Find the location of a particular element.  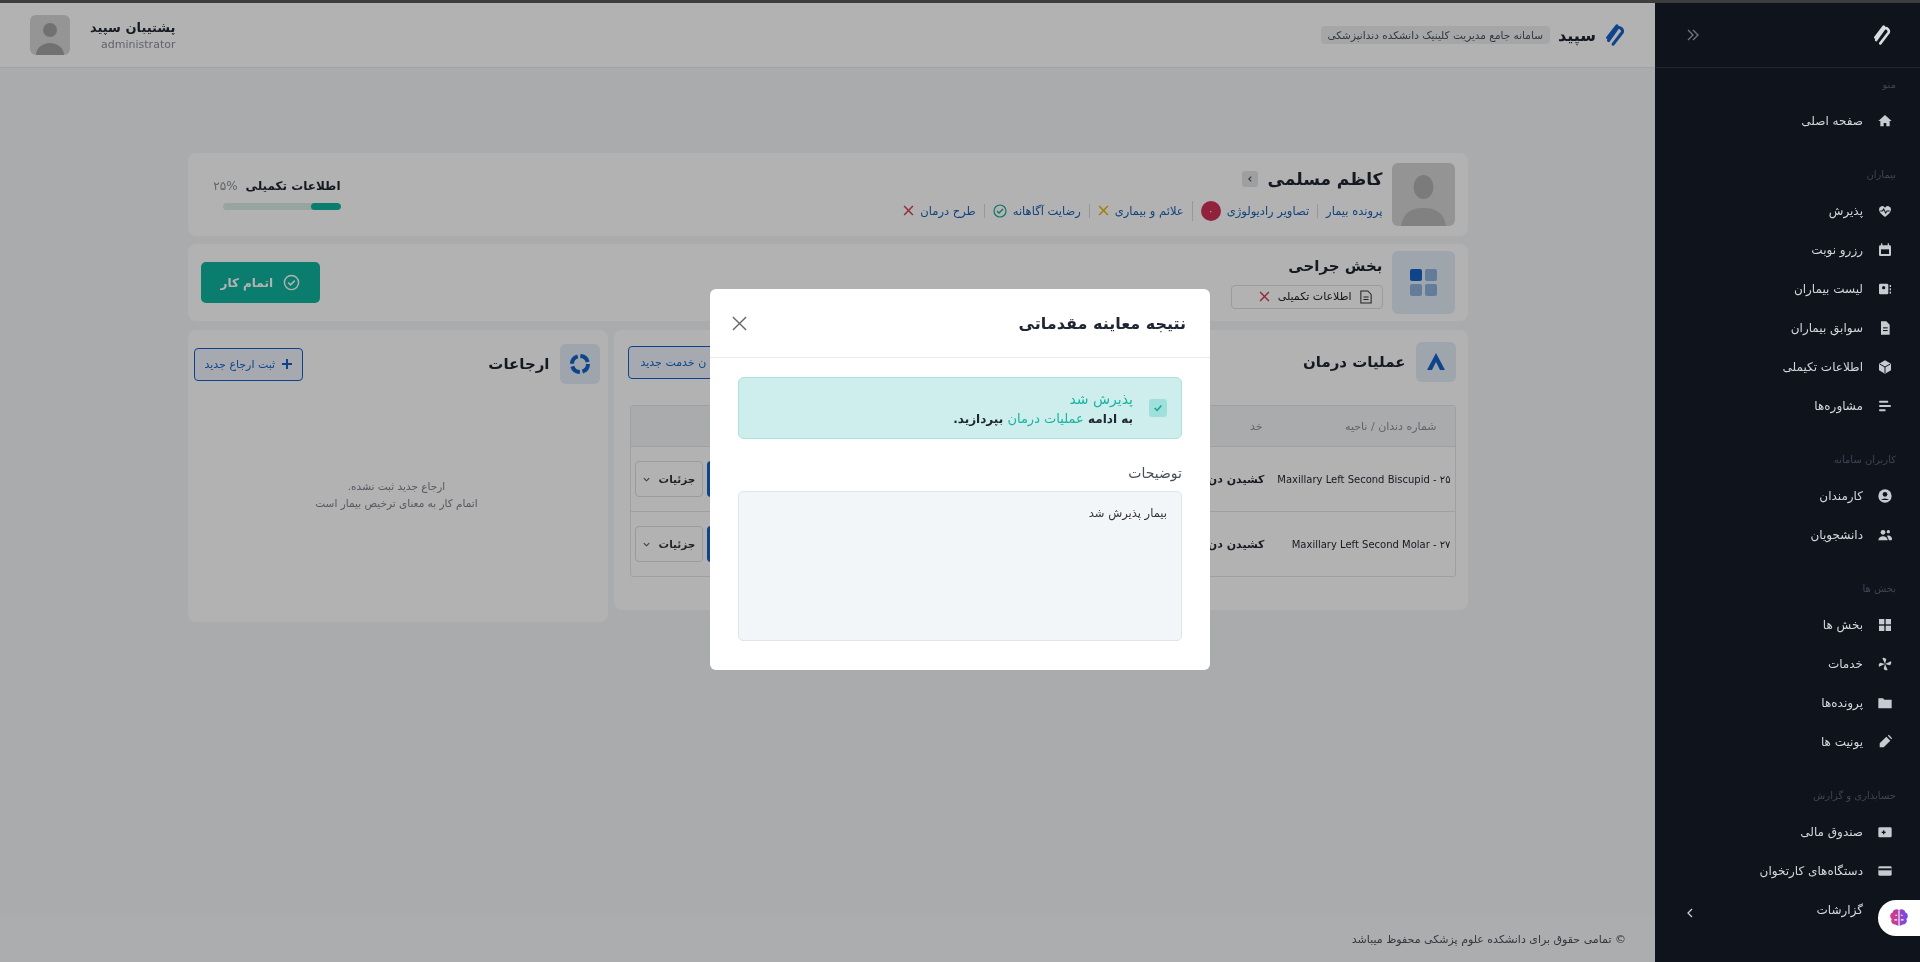

alert-message: به ادامه عملیات درمان بپردازید. is located at coordinates (1043, 418).